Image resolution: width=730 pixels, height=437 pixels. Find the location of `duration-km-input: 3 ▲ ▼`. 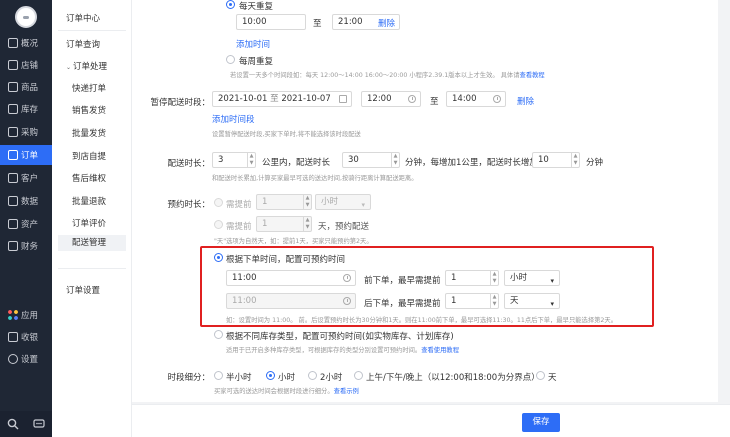

duration-km-input: 3 ▲ ▼ is located at coordinates (234, 160).